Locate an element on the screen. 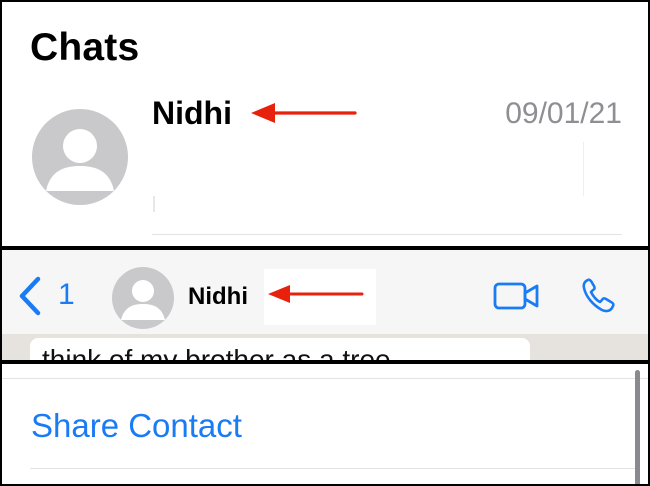 This screenshot has height=486, width=650. video-camera-icon is located at coordinates (516, 296).